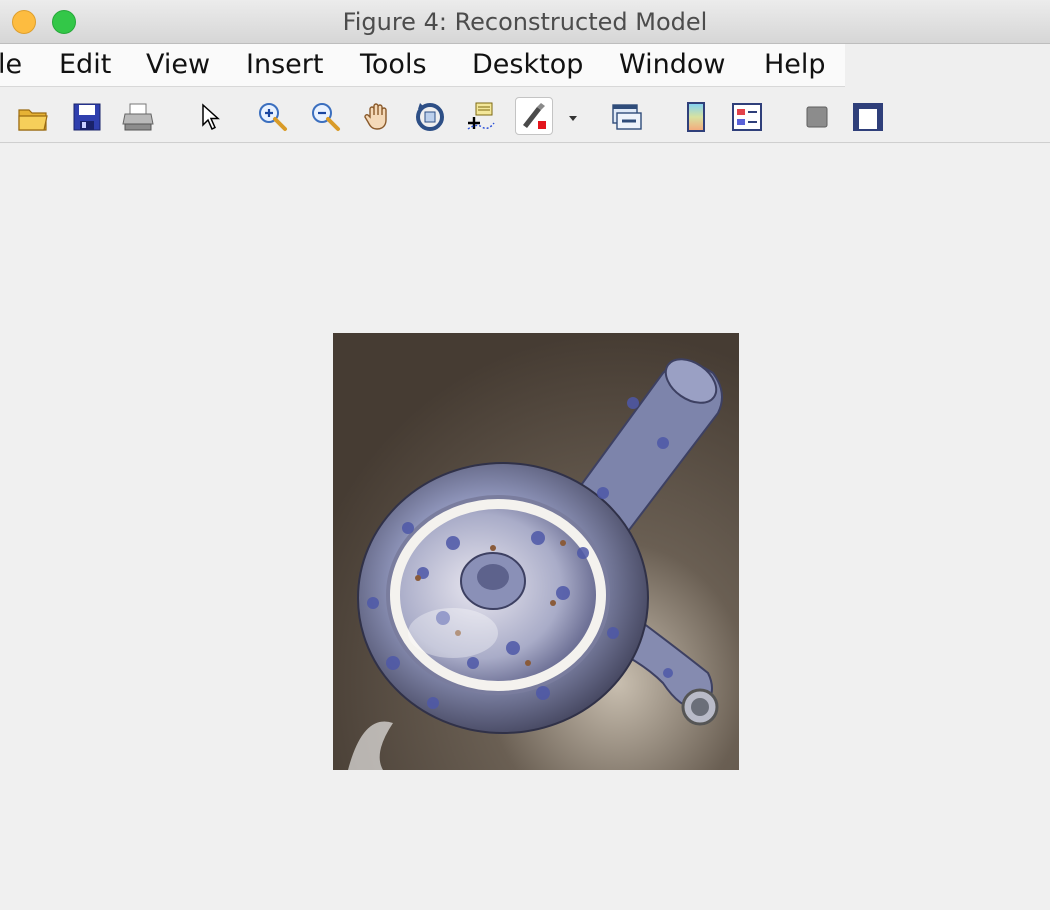  Describe the element at coordinates (378, 117) in the screenshot. I see `pan-icon` at that location.